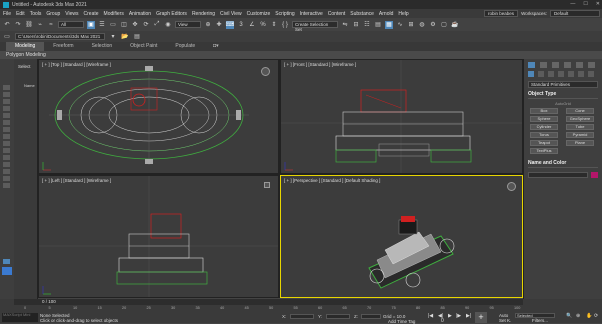 This screenshot has width=602, height=324. What do you see at coordinates (596, 316) in the screenshot?
I see `orbit-icon: ⟳` at bounding box center [596, 316].